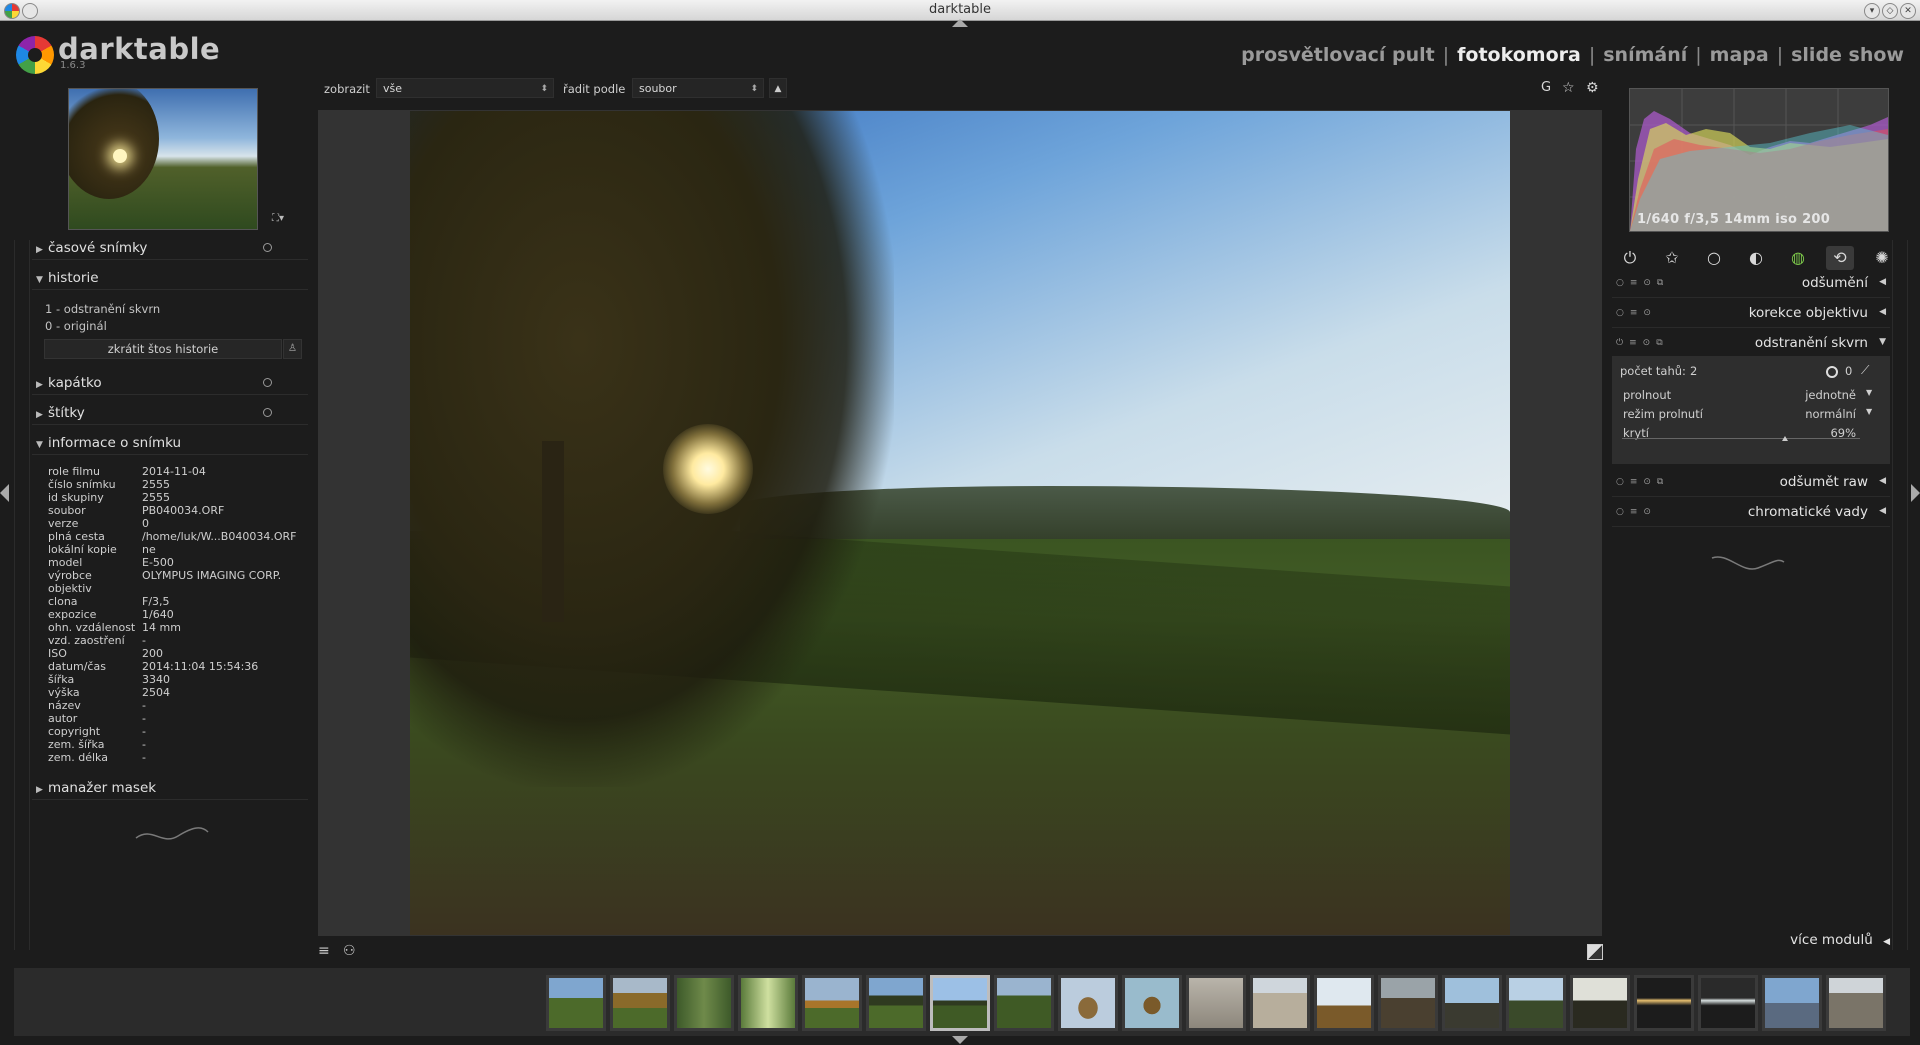 The height and width of the screenshot is (1045, 1920). What do you see at coordinates (1832, 372) in the screenshot?
I see `circle-shape-icon` at bounding box center [1832, 372].